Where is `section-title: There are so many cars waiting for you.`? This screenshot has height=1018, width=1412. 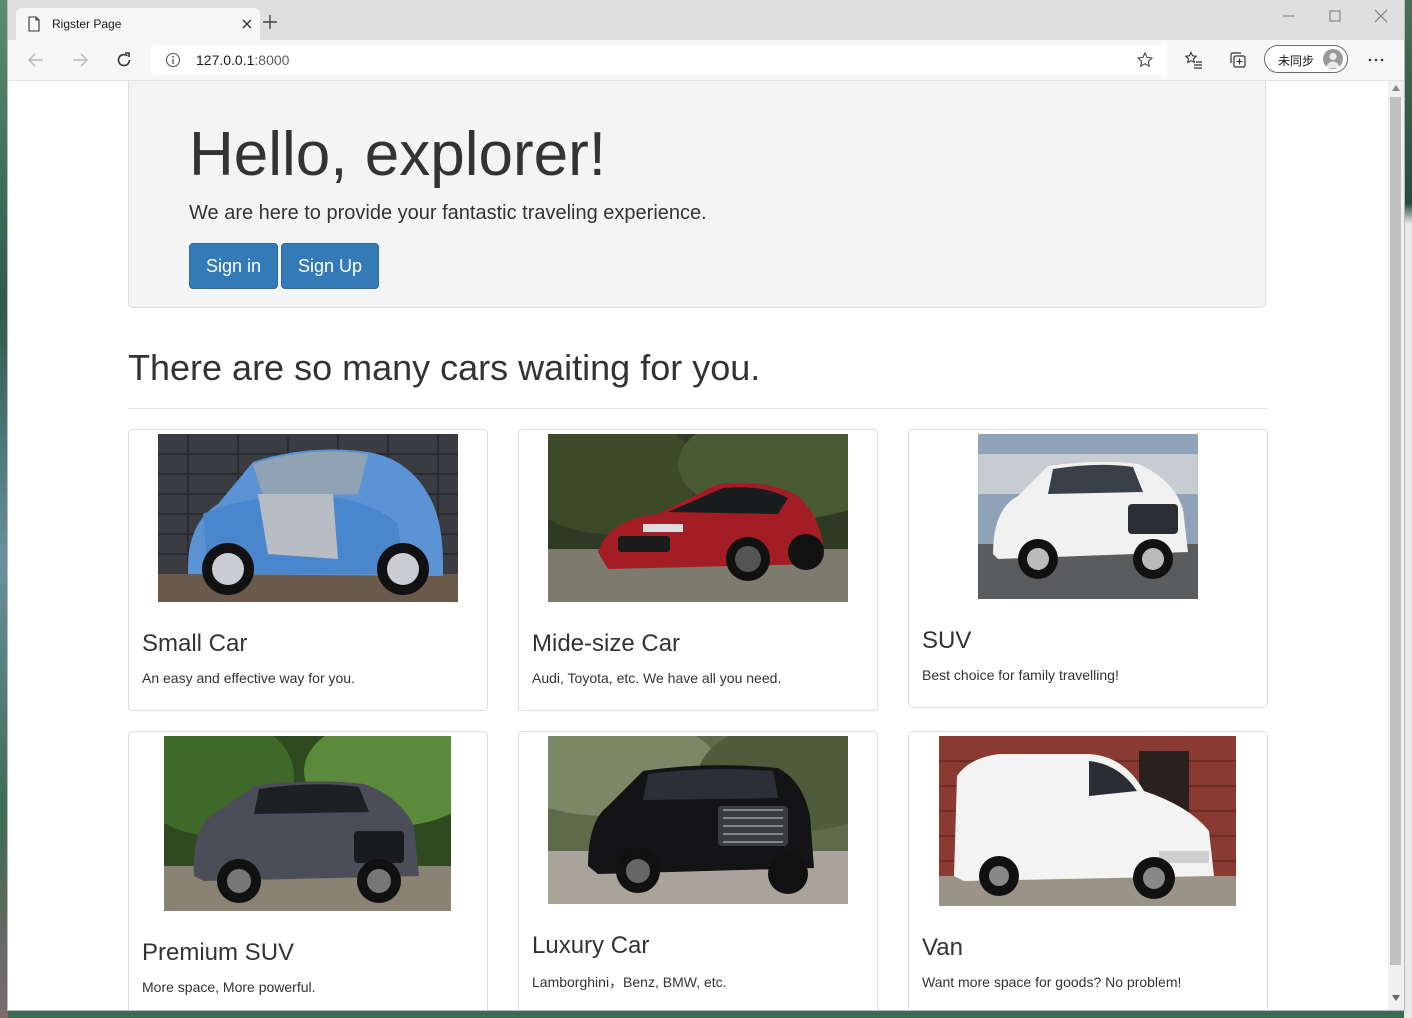
section-title: There are so many cars waiting for you. is located at coordinates (444, 367).